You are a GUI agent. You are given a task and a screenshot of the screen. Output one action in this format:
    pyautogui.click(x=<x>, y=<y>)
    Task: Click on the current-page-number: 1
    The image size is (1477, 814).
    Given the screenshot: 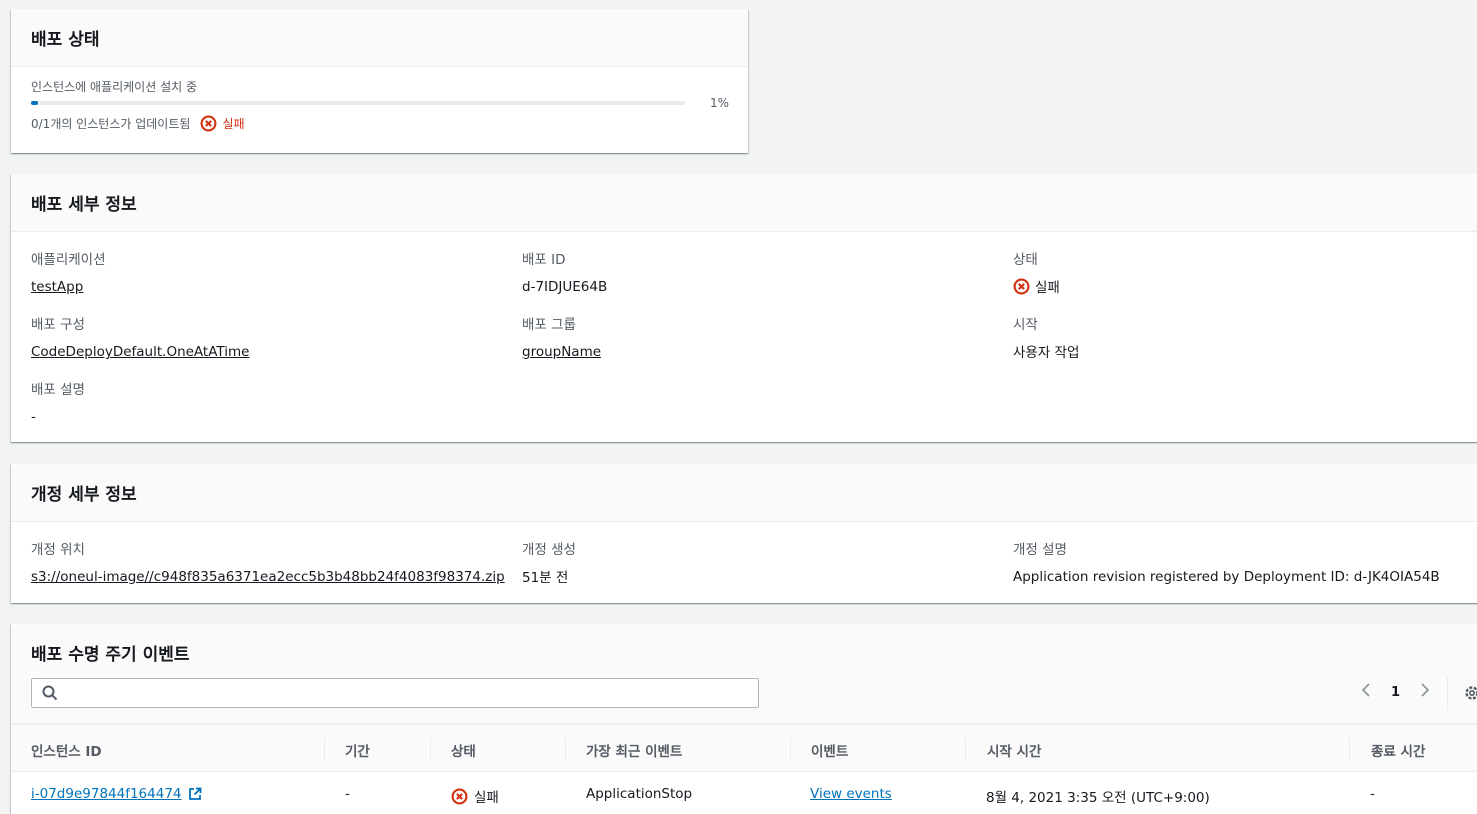 What is the action you would take?
    pyautogui.click(x=1395, y=692)
    